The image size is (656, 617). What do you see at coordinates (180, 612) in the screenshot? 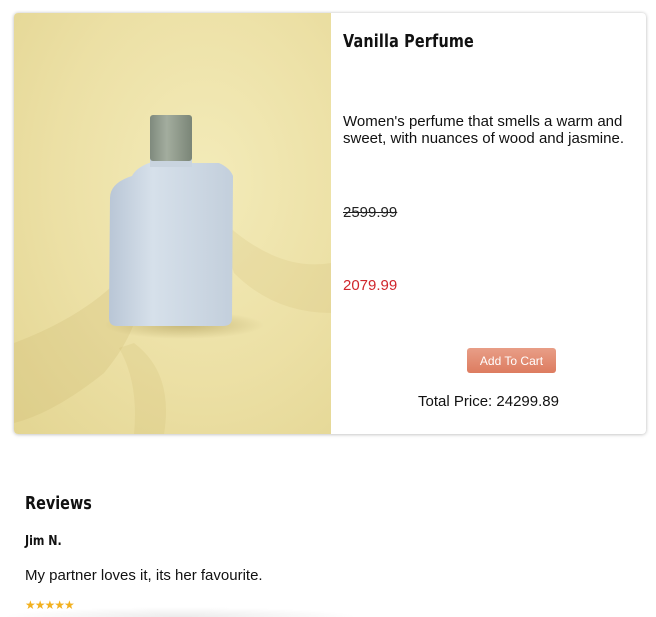
I see `bottom-shadow` at bounding box center [180, 612].